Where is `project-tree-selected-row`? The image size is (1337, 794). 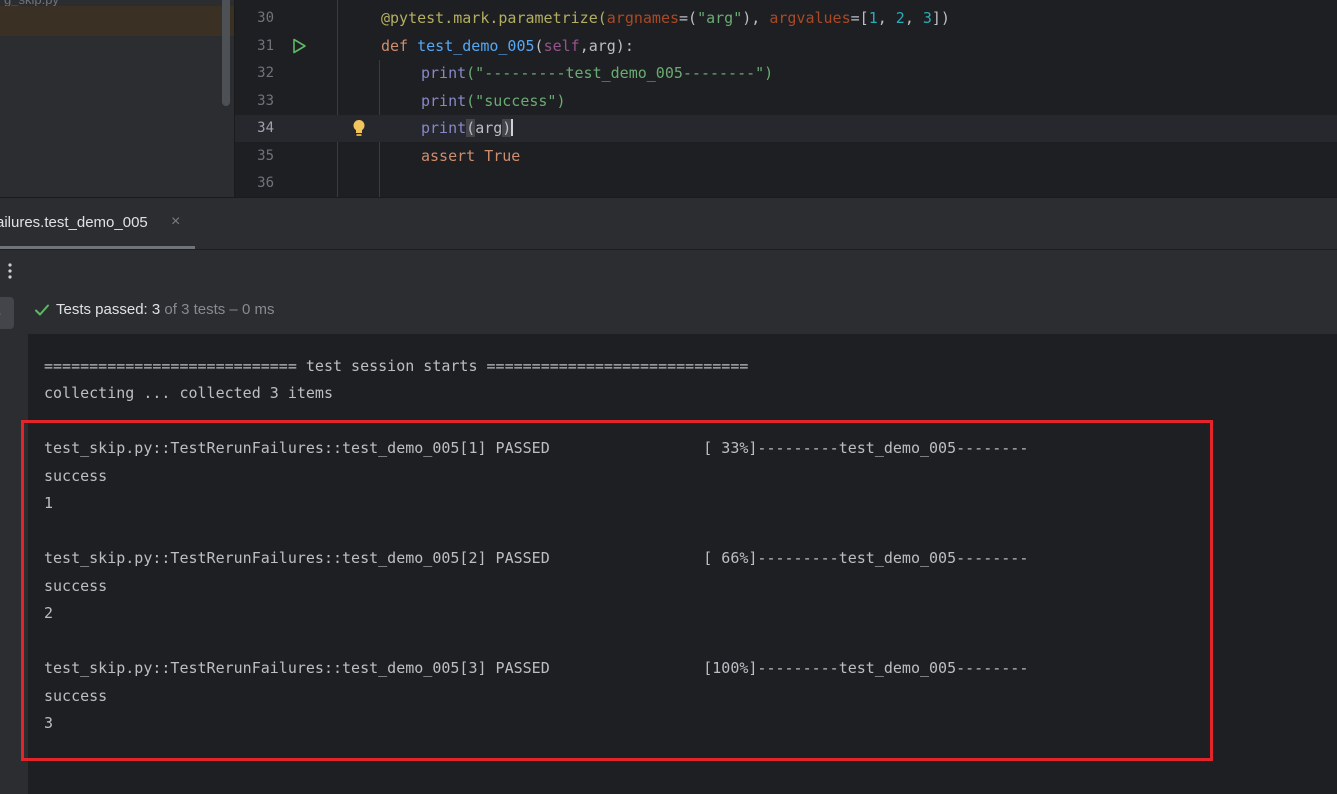
project-tree-selected-row is located at coordinates (117, 21).